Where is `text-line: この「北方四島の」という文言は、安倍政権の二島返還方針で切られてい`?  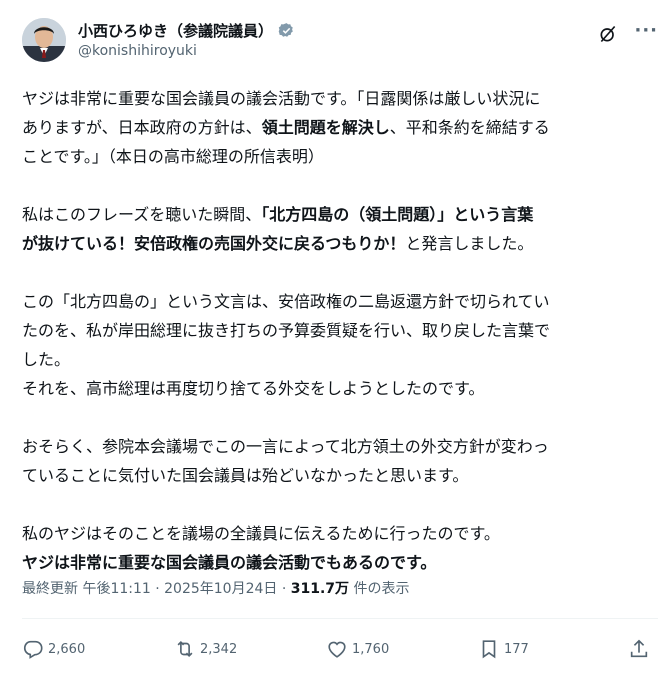 text-line: この「北方四島の」という文言は、安倍政権の二島返還方針で切られてい is located at coordinates (286, 301).